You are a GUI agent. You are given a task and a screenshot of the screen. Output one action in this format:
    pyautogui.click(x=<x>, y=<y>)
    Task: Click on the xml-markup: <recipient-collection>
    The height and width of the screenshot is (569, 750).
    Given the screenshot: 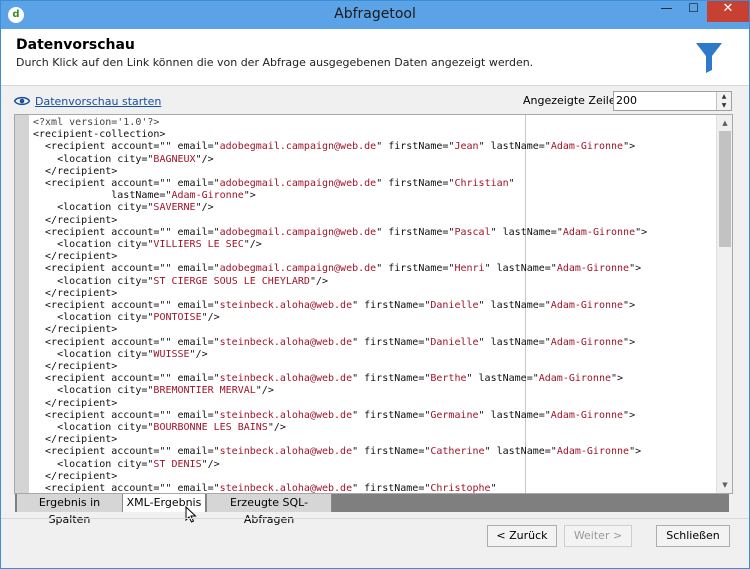 What is the action you would take?
    pyautogui.click(x=99, y=135)
    